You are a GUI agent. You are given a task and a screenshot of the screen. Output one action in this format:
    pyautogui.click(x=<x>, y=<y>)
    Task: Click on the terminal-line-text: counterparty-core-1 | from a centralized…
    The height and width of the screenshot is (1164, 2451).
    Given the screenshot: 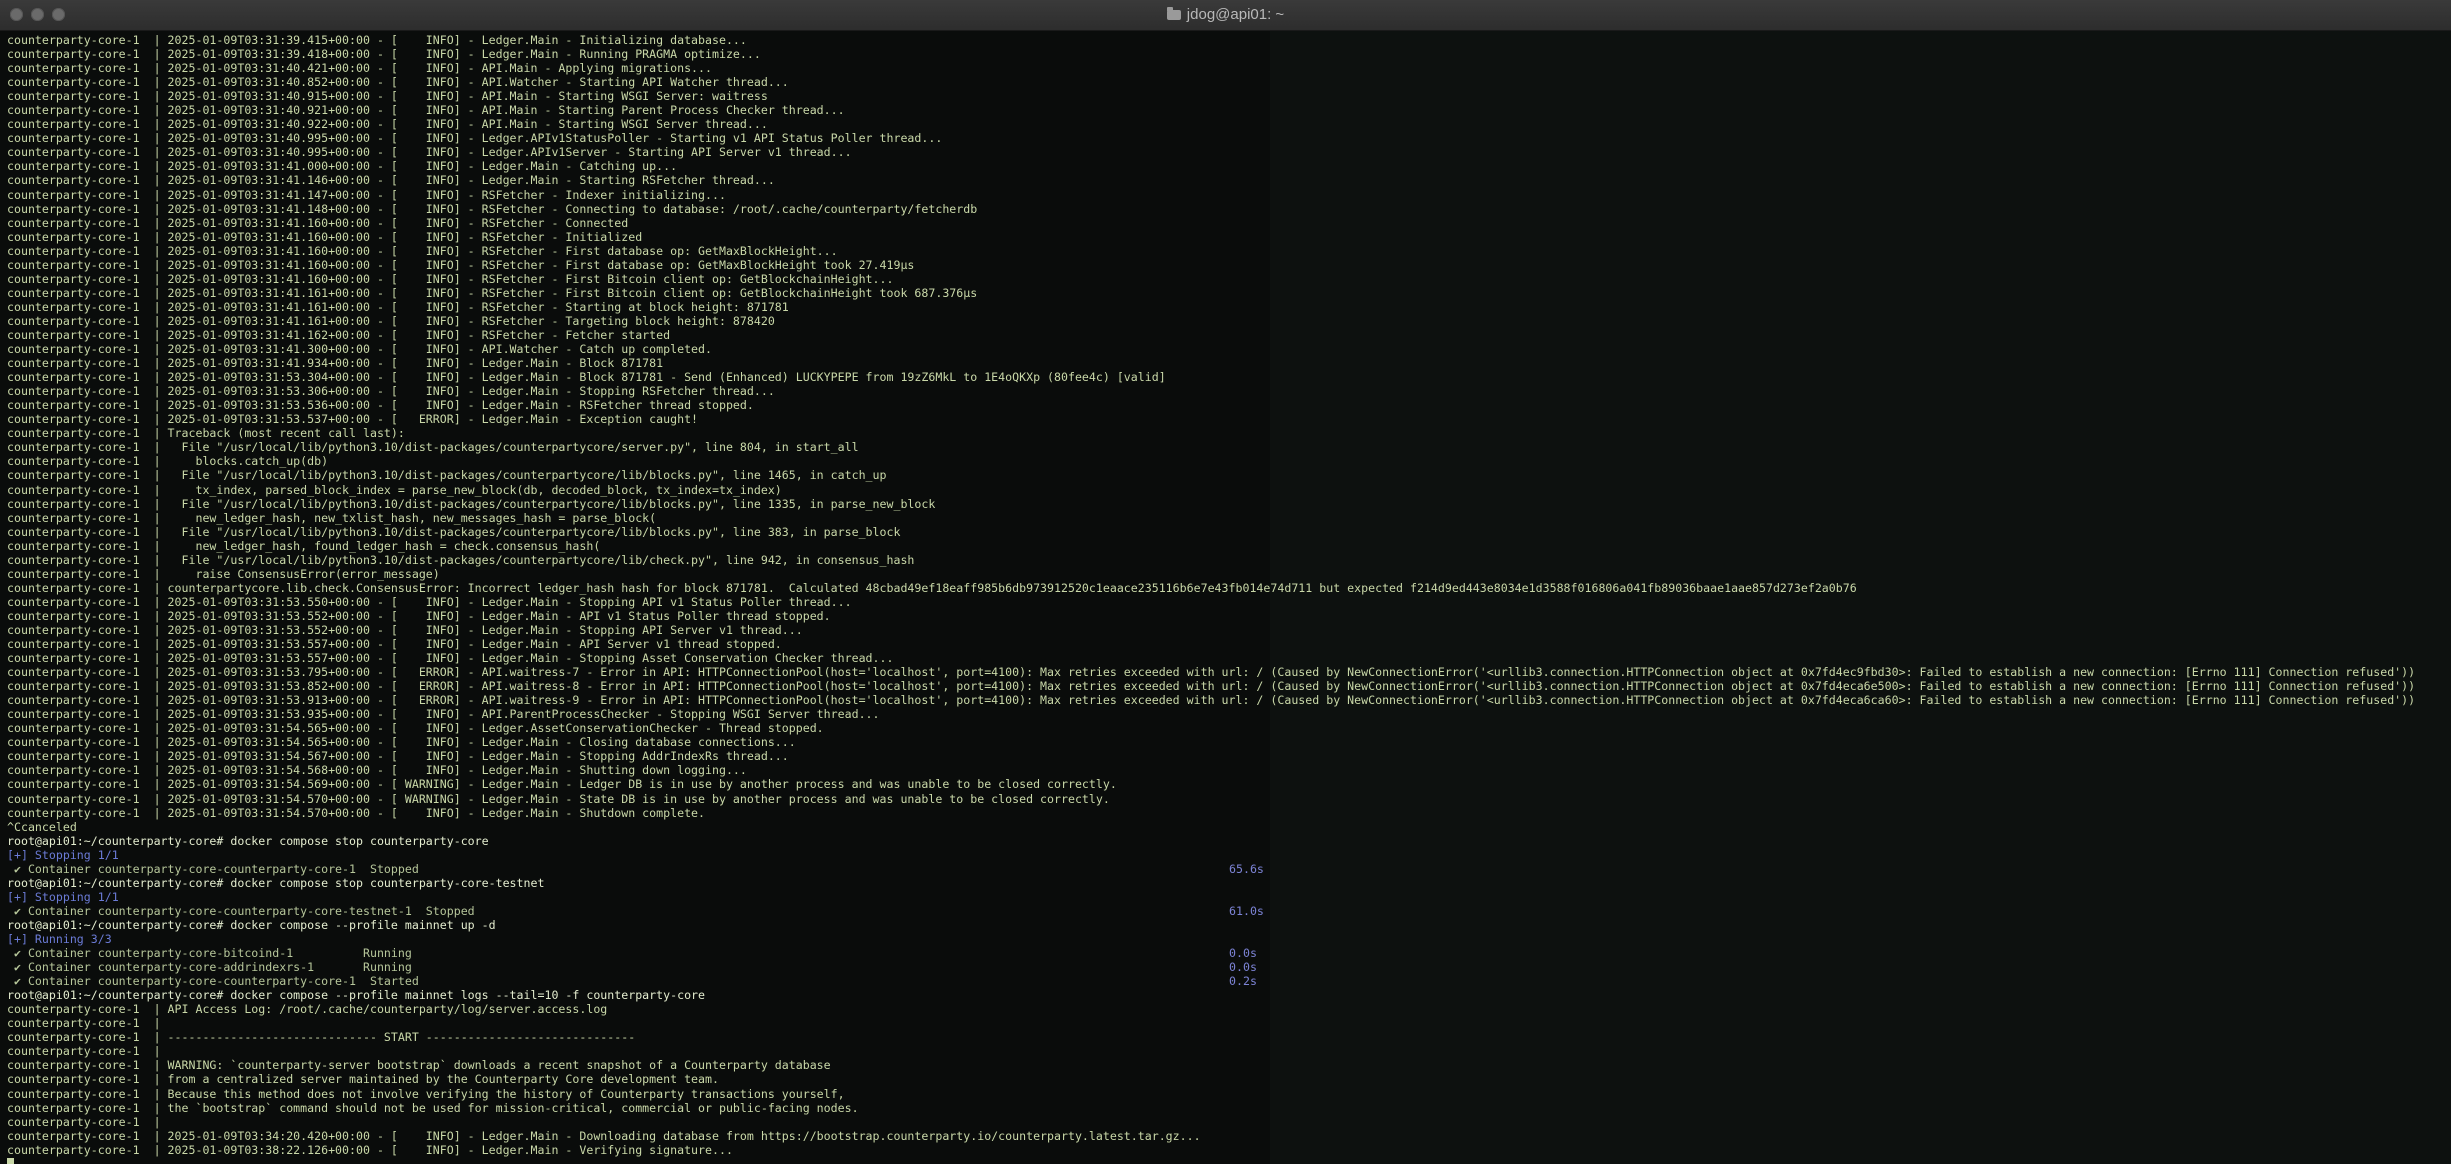 What is the action you would take?
    pyautogui.click(x=363, y=1079)
    